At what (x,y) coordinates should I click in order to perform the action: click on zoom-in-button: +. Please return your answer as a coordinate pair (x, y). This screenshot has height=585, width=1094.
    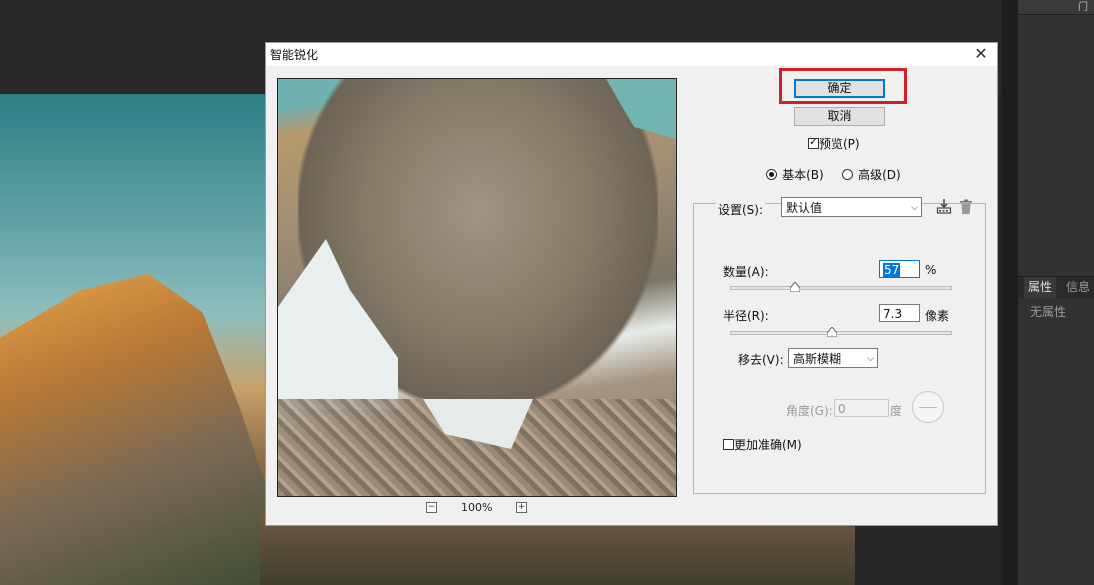
    Looking at the image, I should click on (521, 507).